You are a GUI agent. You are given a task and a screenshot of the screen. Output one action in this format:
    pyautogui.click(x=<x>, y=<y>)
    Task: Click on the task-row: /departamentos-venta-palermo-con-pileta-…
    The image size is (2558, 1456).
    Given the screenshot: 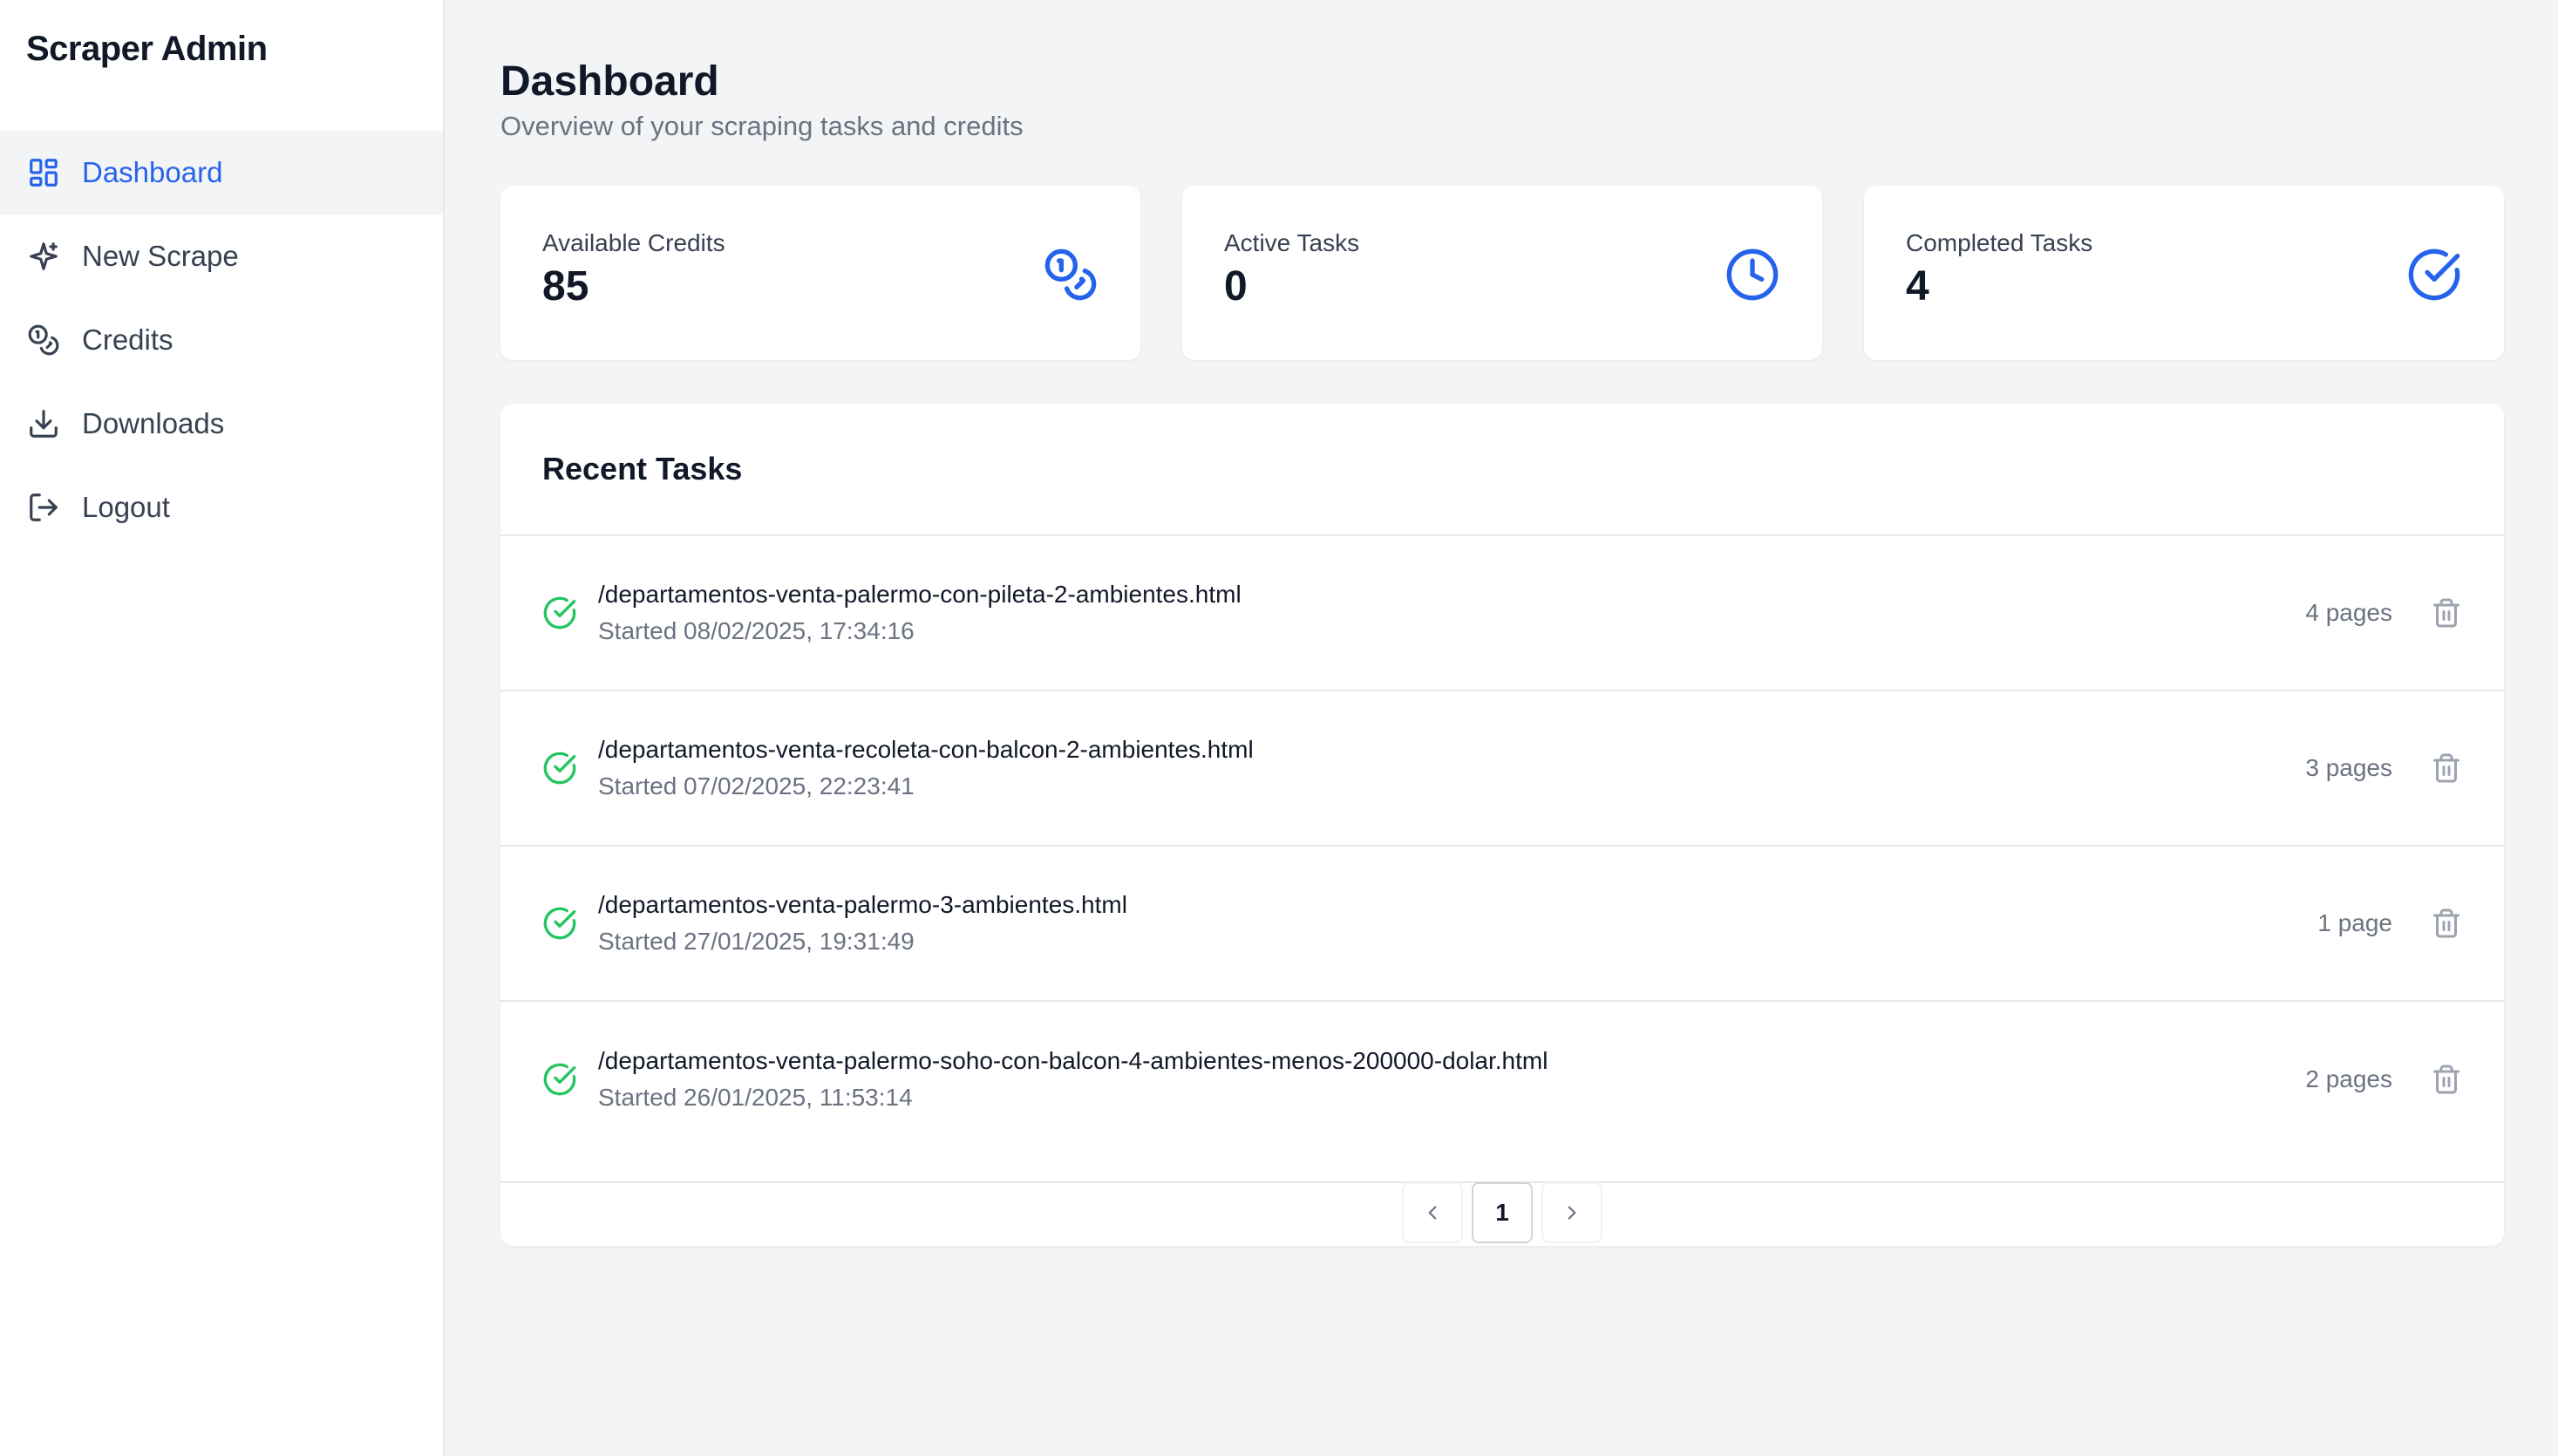 What is the action you would take?
    pyautogui.click(x=1502, y=614)
    